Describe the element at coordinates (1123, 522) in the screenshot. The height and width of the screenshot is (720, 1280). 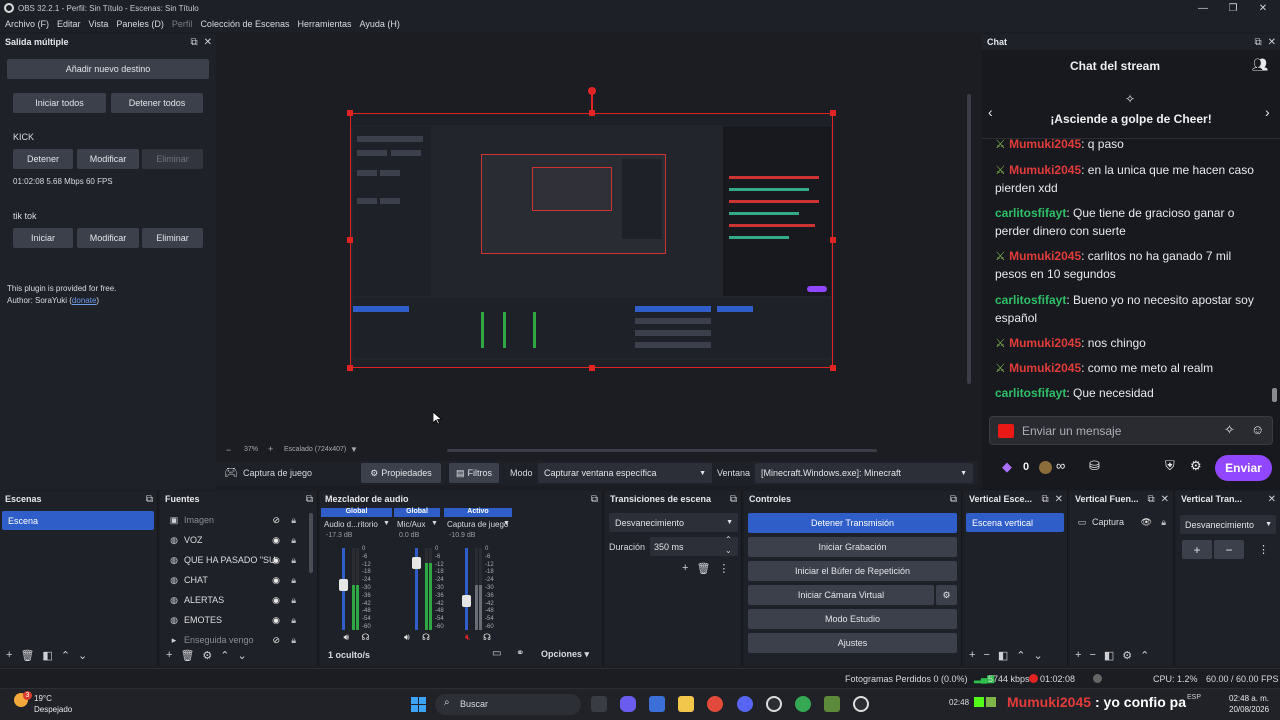
I see `vertical-source-item: ▭ Captura 👁︎ 🔒︎` at that location.